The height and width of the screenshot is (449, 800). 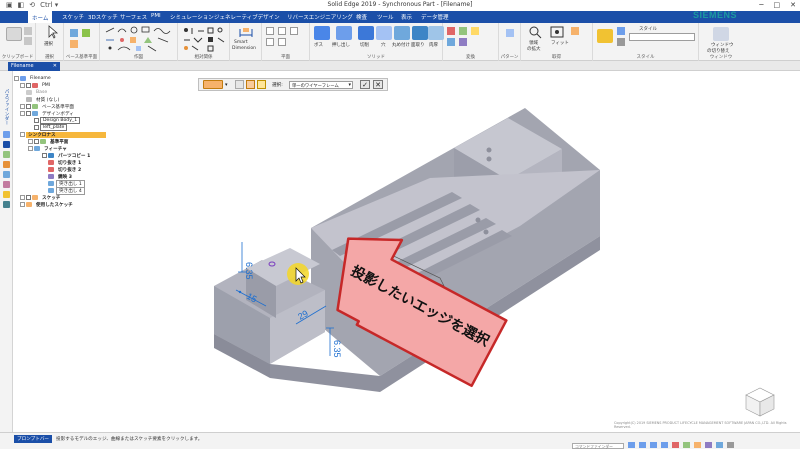 What do you see at coordinates (51, 155) in the screenshot?
I see `part-copy-icon` at bounding box center [51, 155].